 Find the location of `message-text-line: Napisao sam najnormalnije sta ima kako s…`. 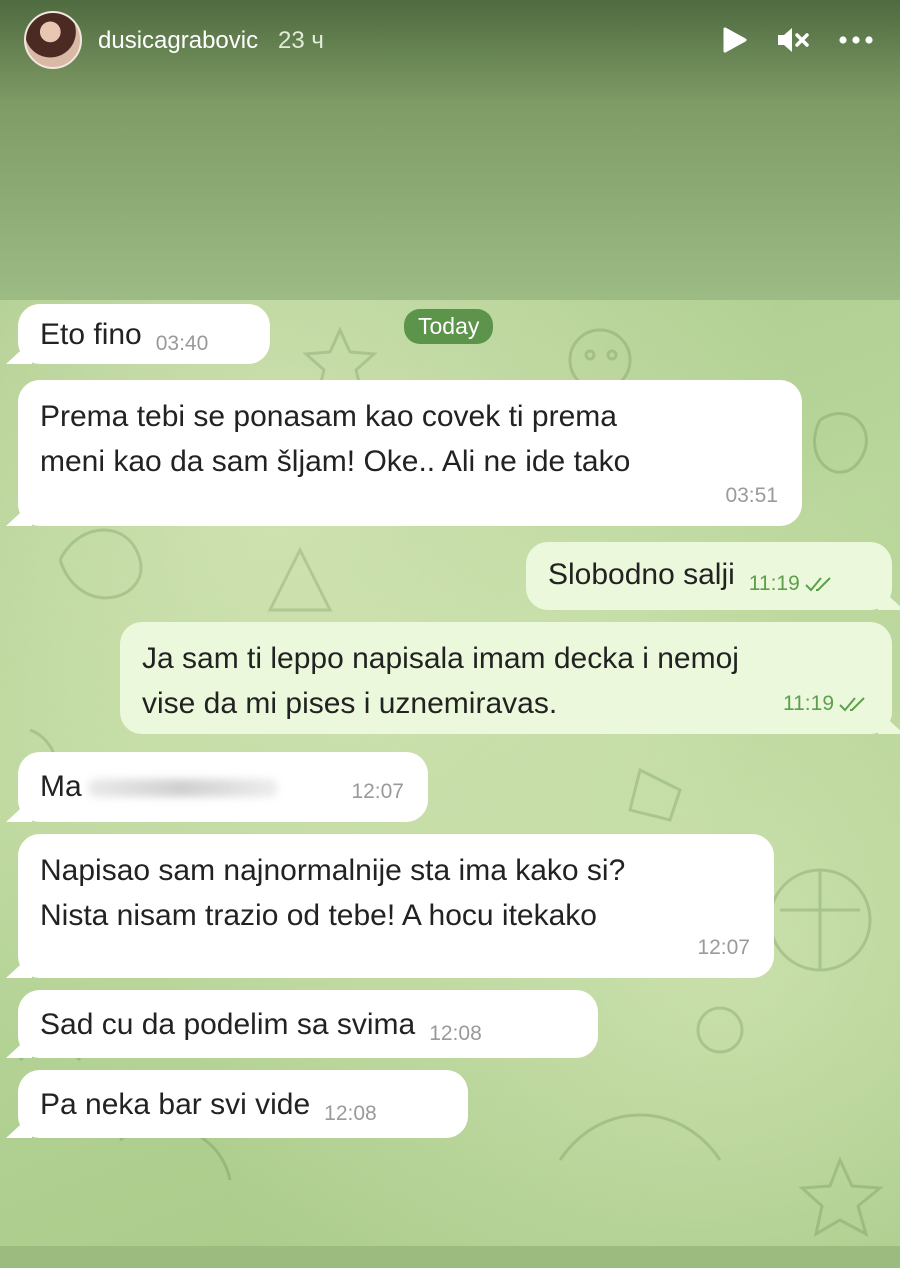

message-text-line: Napisao sam najnormalnije sta ima kako s… is located at coordinates (333, 870).